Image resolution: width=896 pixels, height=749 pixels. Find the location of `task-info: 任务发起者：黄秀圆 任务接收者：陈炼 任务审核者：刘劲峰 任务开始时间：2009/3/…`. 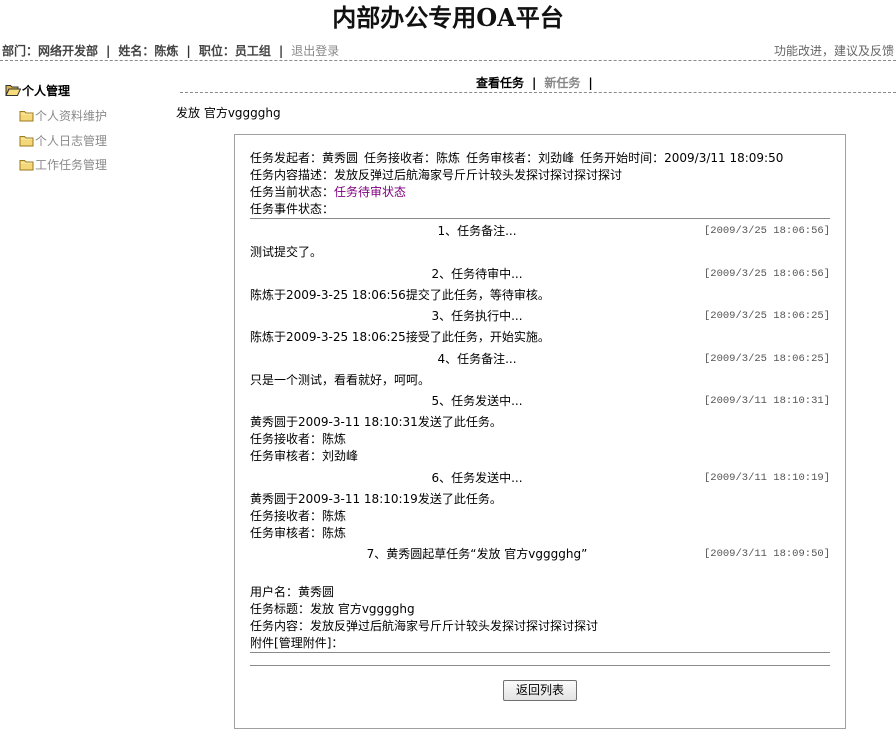

task-info: 任务发起者：黄秀圆 任务接收者：陈炼 任务审核者：刘劲峰 任务开始时间：2009/3/… is located at coordinates (540, 184).